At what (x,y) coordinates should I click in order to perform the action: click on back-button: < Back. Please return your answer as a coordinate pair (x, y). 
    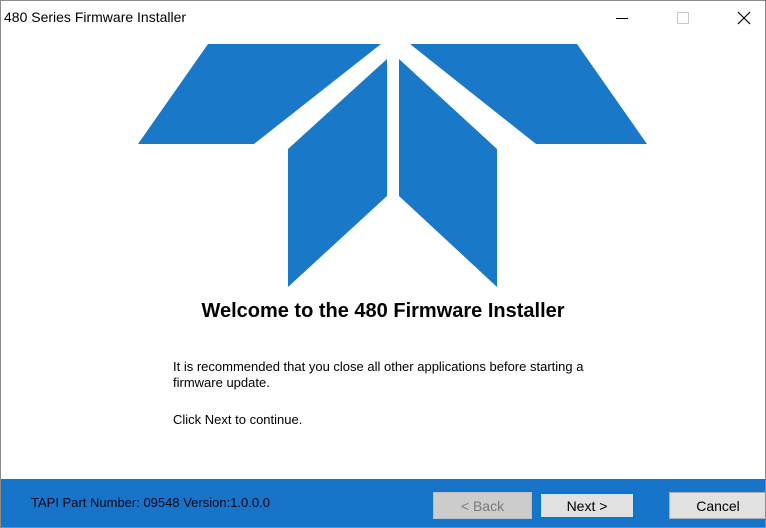
    Looking at the image, I should click on (482, 505).